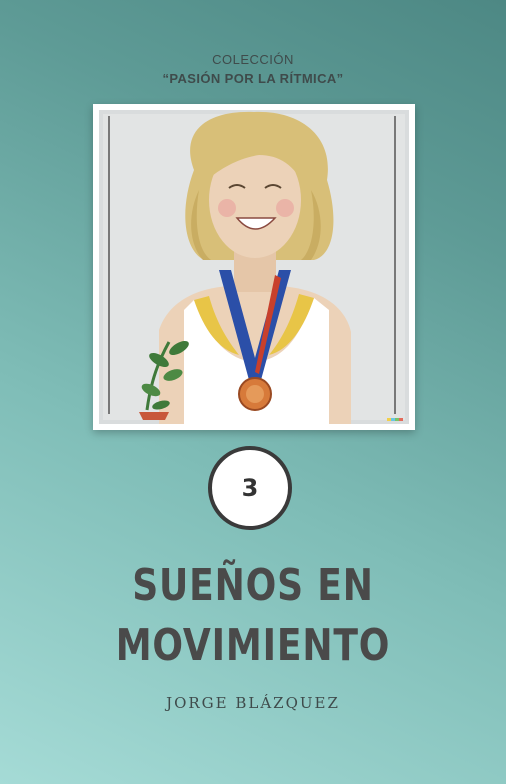  I want to click on volume-number: 3, so click(250, 488).